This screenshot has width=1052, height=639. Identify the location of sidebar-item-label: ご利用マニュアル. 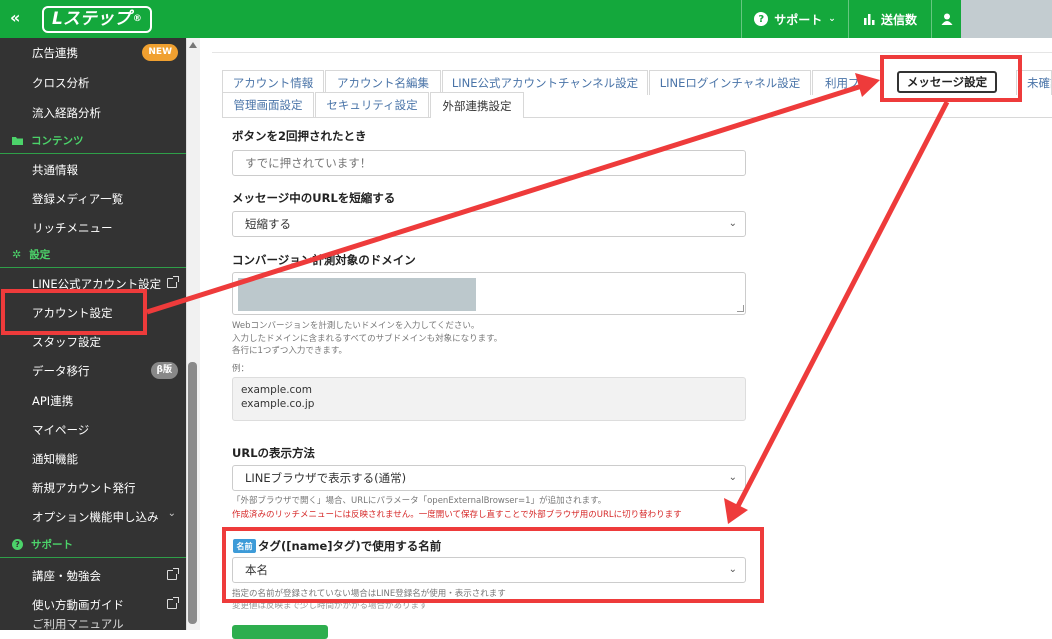
(78, 624).